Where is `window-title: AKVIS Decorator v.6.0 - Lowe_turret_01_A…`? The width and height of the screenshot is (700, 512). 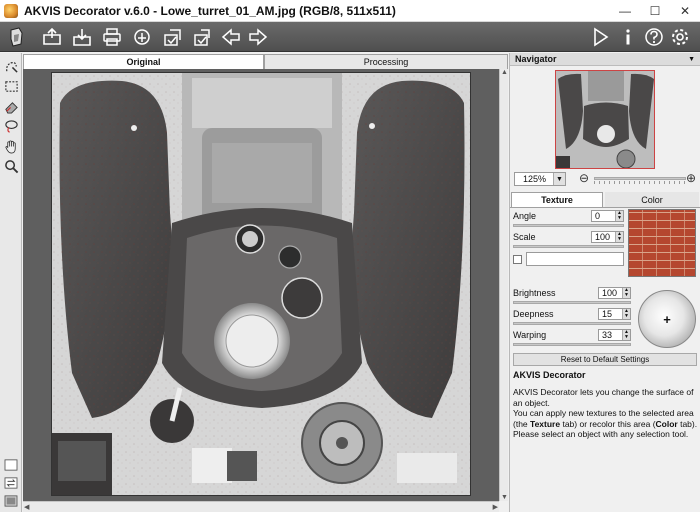
window-title: AKVIS Decorator v.6.0 - Lowe_turret_01_A… is located at coordinates (210, 10).